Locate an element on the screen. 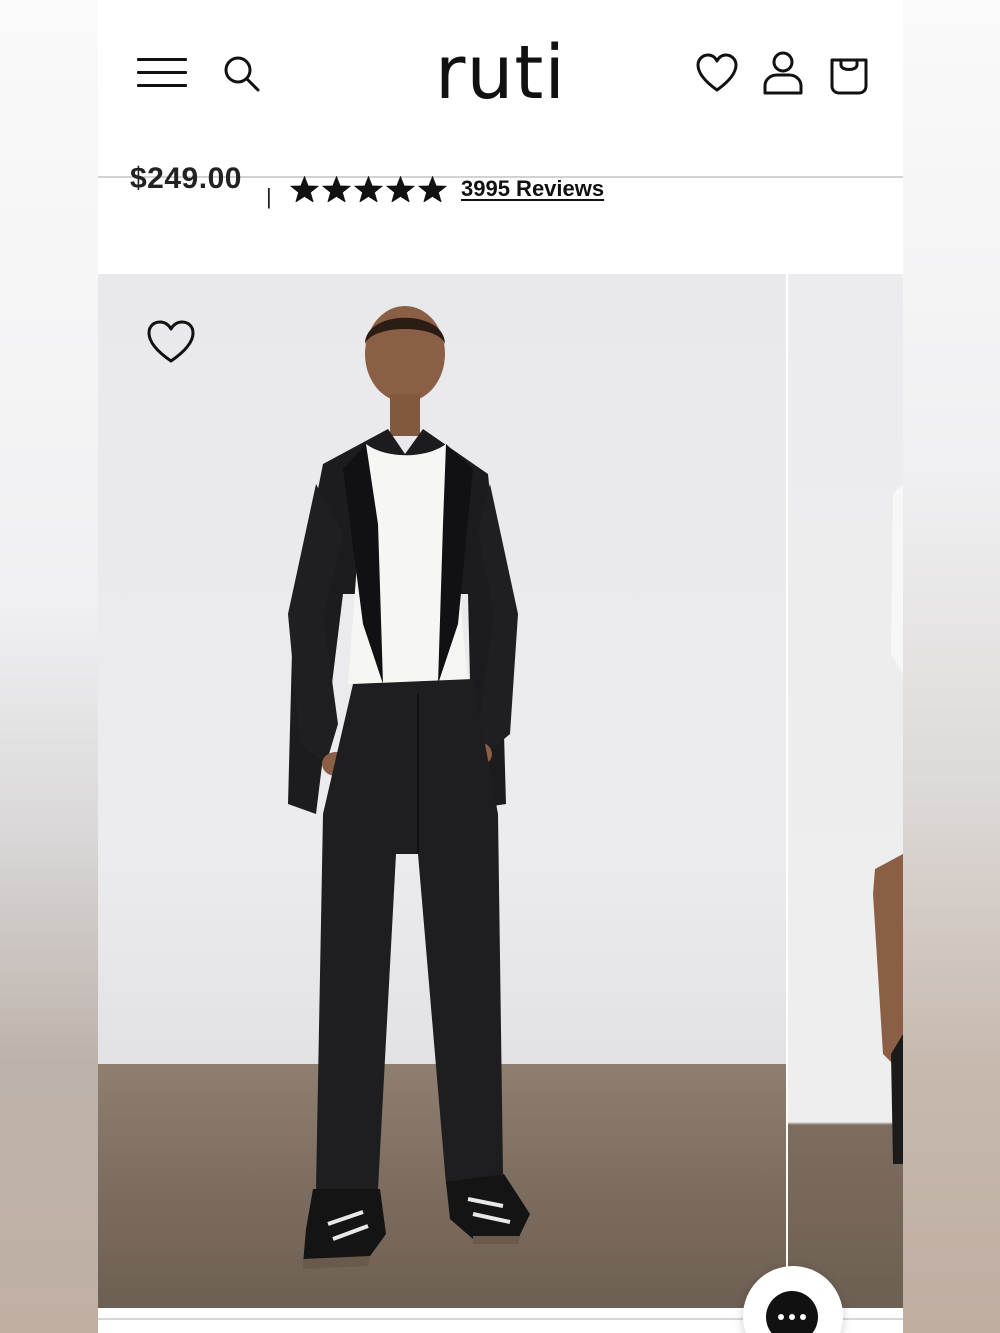  more-dots-icon is located at coordinates (792, 1312).